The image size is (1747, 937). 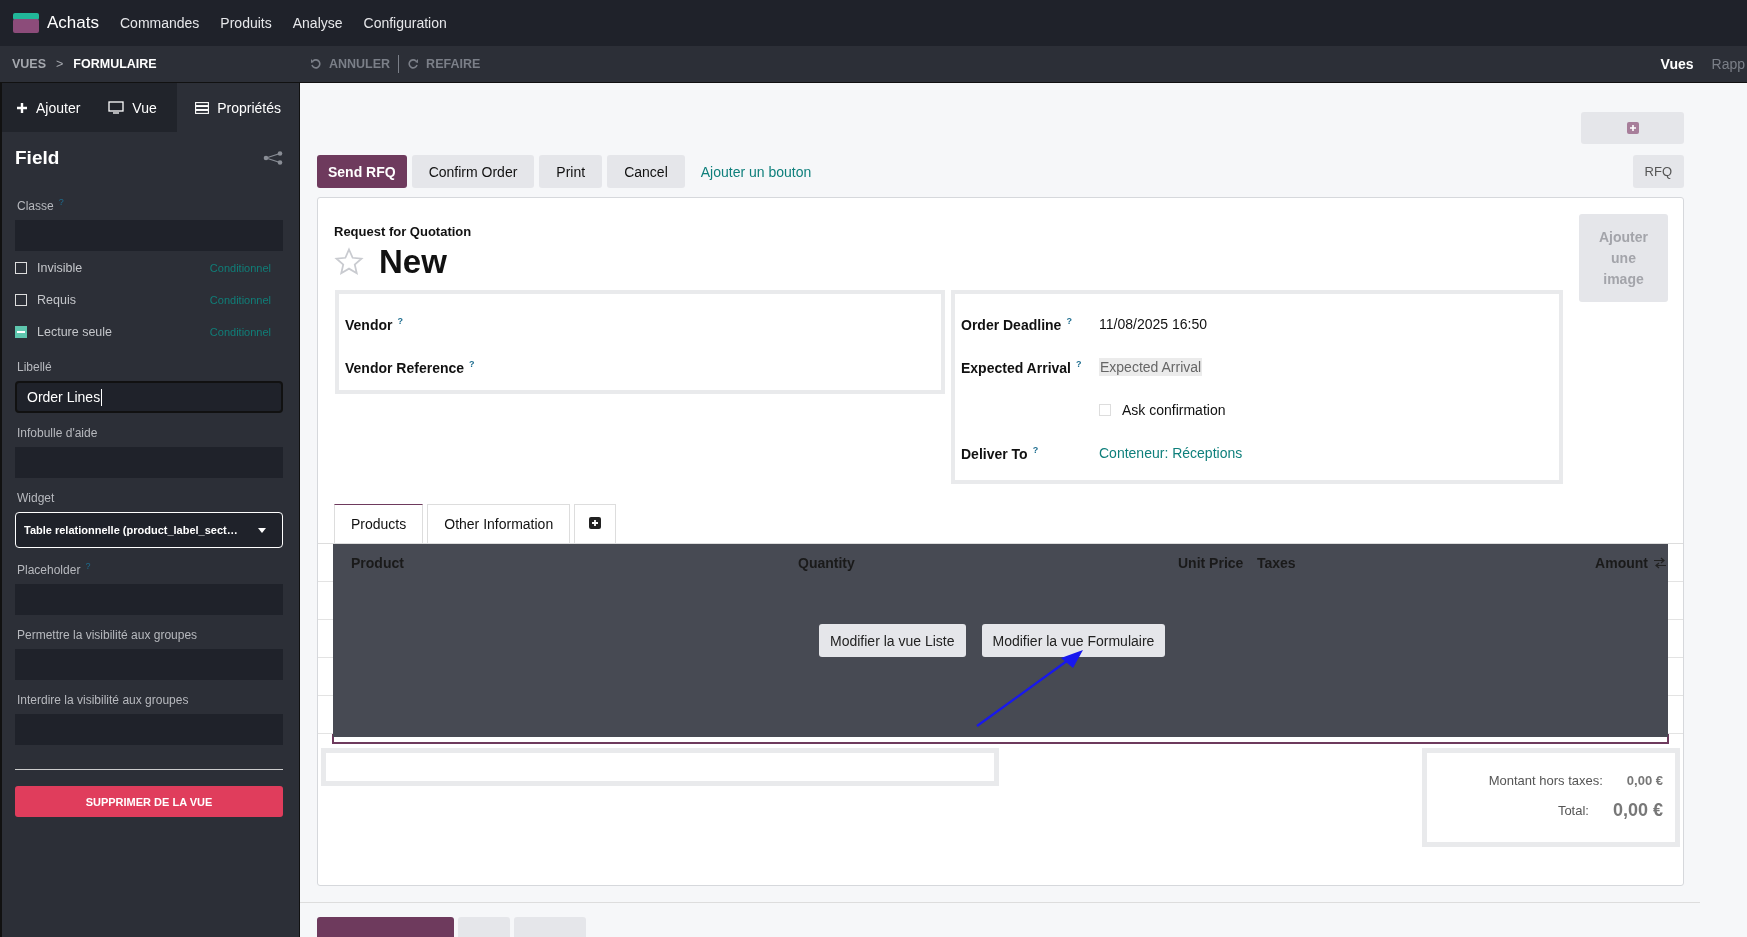 What do you see at coordinates (362, 172) in the screenshot?
I see `action-button: Send RFQ` at bounding box center [362, 172].